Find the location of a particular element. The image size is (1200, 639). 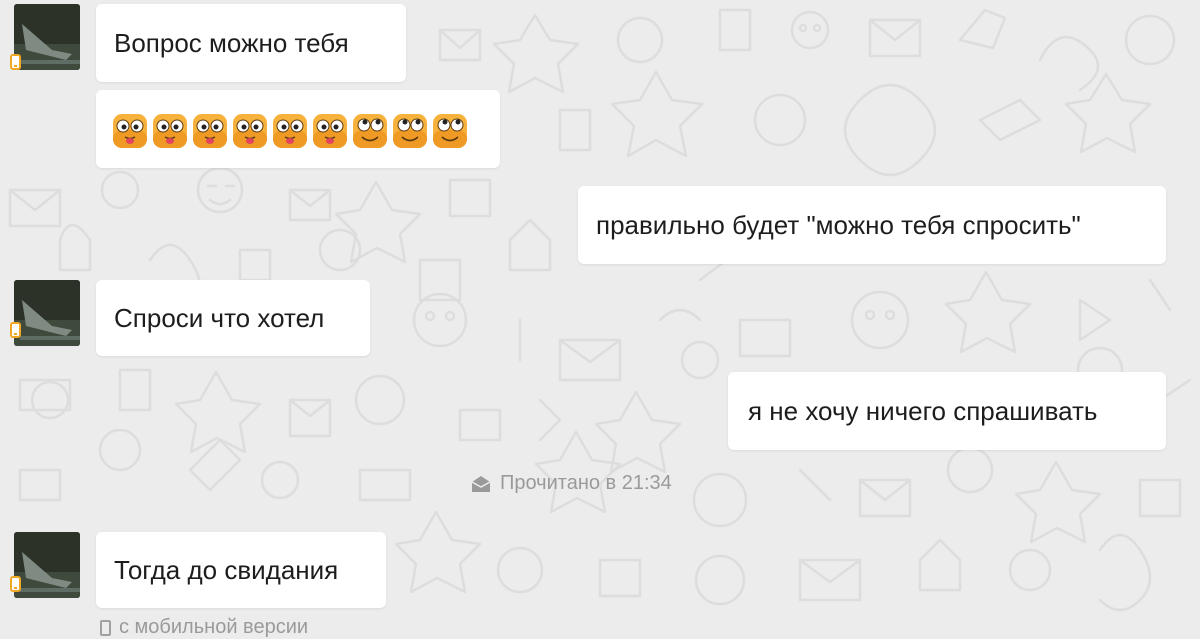

message-text: я не хочу ничего спрашивать is located at coordinates (923, 411).